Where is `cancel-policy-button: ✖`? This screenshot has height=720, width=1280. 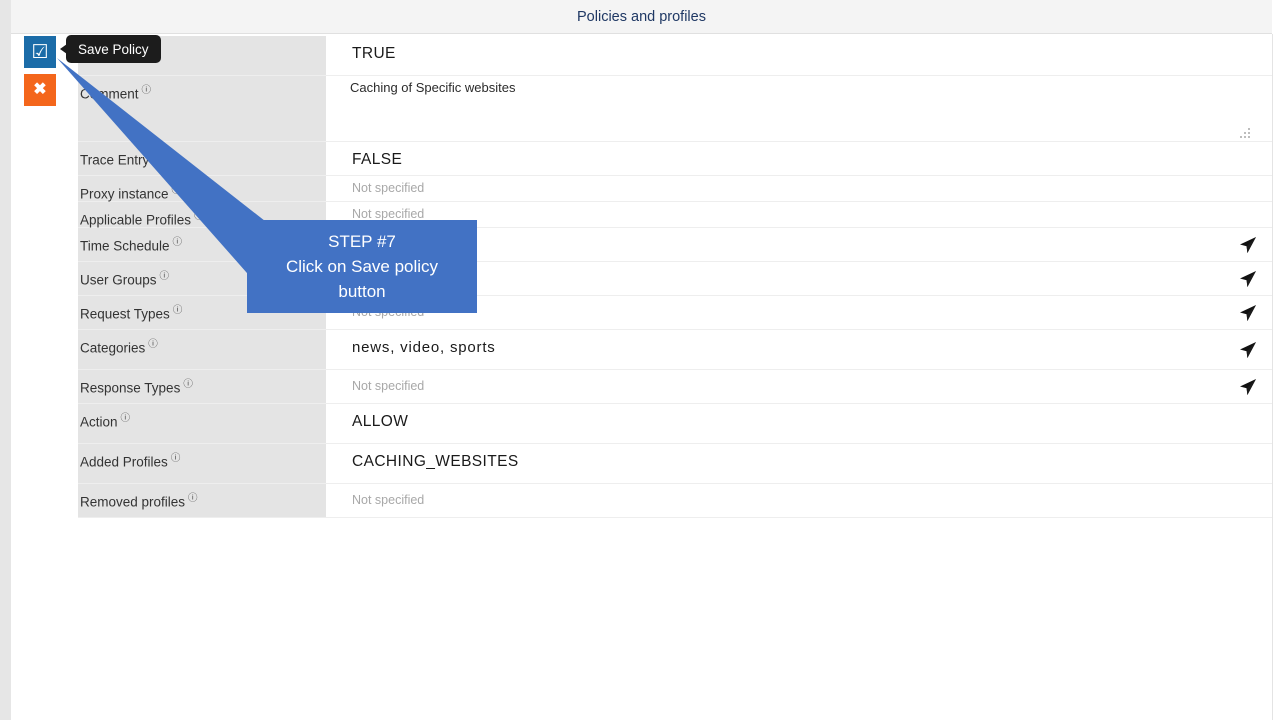 cancel-policy-button: ✖ is located at coordinates (40, 90).